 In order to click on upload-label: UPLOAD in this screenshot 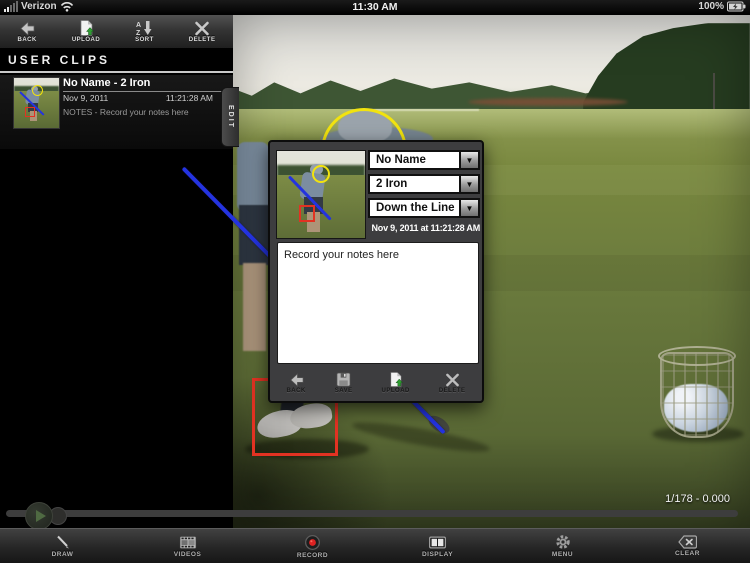, I will do `click(86, 40)`.